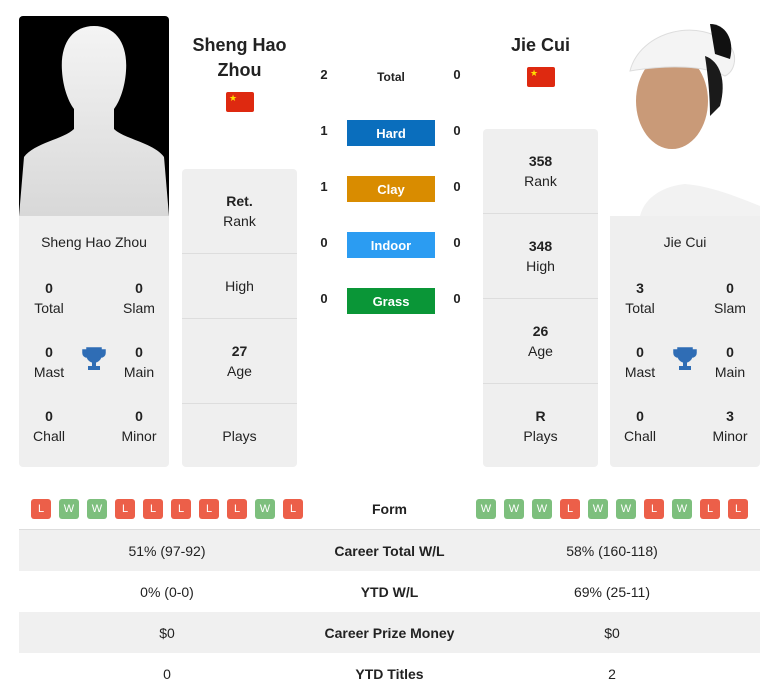  I want to click on player2-plays: R Plays, so click(540, 425).